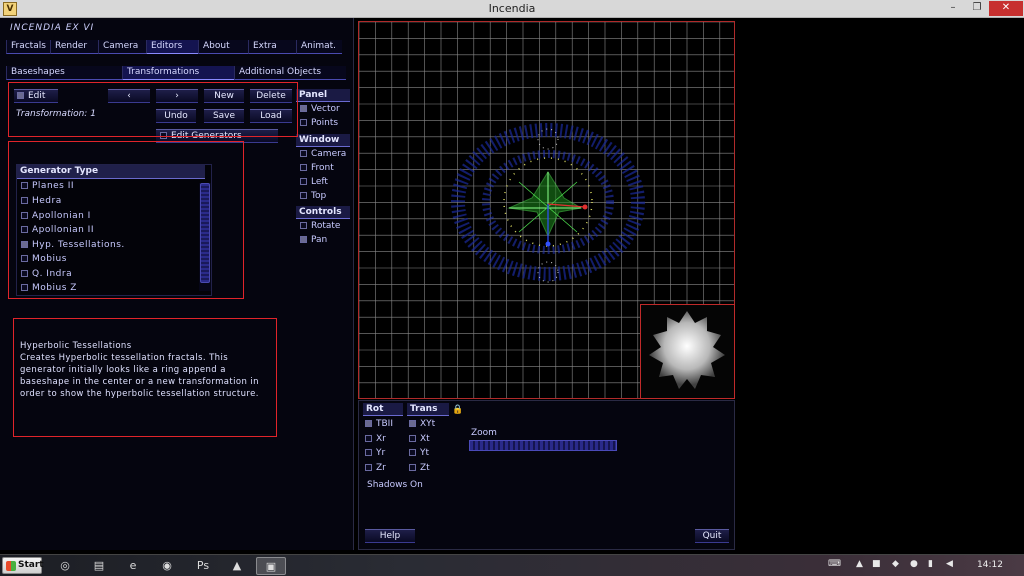 This screenshot has height=576, width=1024. I want to click on firefox-icon: ◉, so click(167, 566).